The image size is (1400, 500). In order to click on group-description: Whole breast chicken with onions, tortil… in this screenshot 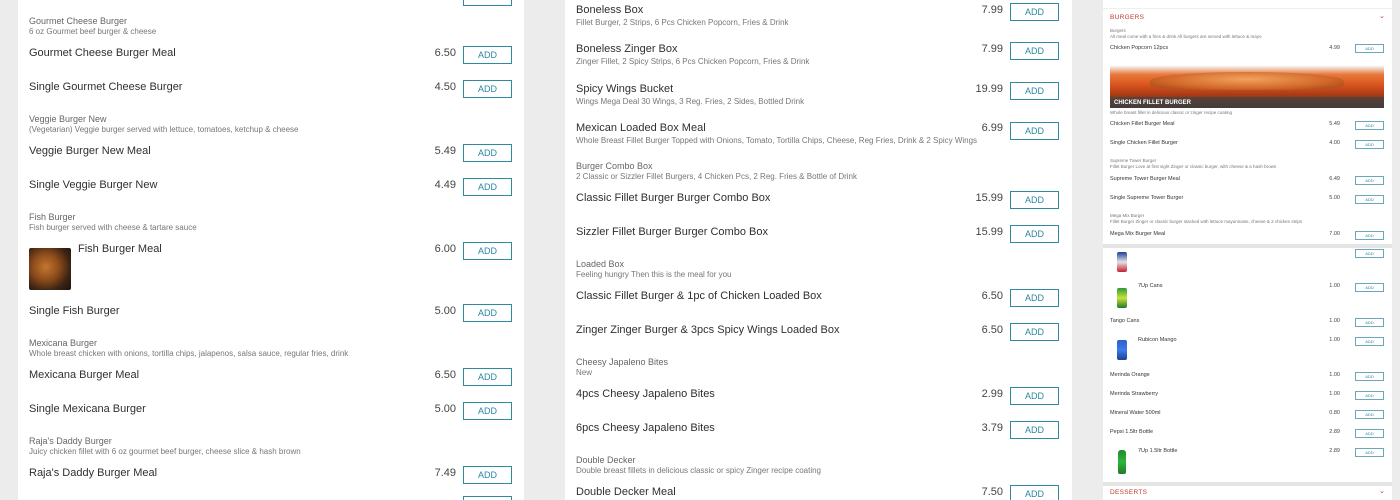, I will do `click(189, 353)`.